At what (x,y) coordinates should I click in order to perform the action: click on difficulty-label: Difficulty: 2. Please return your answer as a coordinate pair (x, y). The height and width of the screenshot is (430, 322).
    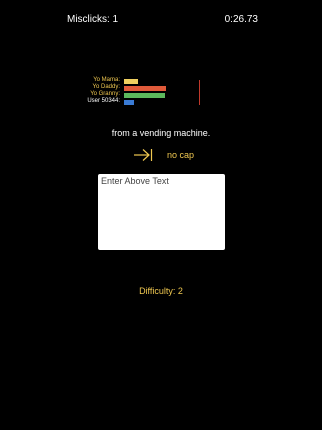
    Looking at the image, I should click on (161, 291).